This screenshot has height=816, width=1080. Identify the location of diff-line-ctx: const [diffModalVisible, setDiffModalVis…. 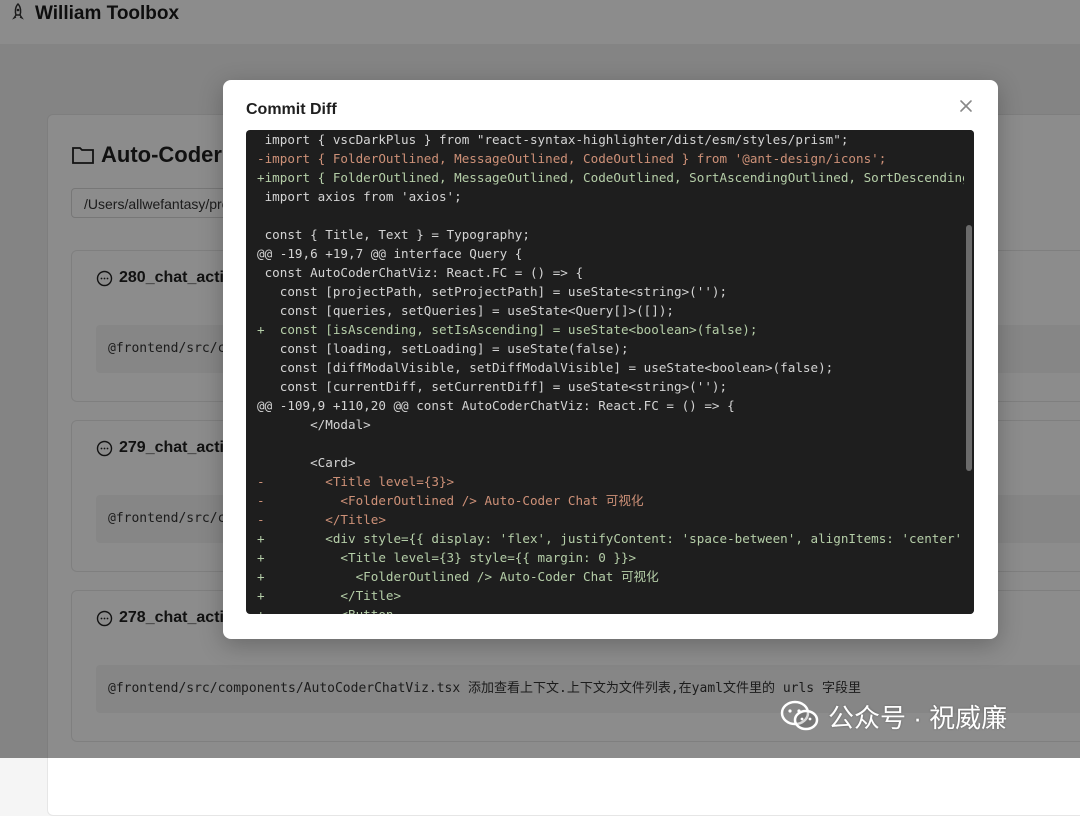
(545, 367).